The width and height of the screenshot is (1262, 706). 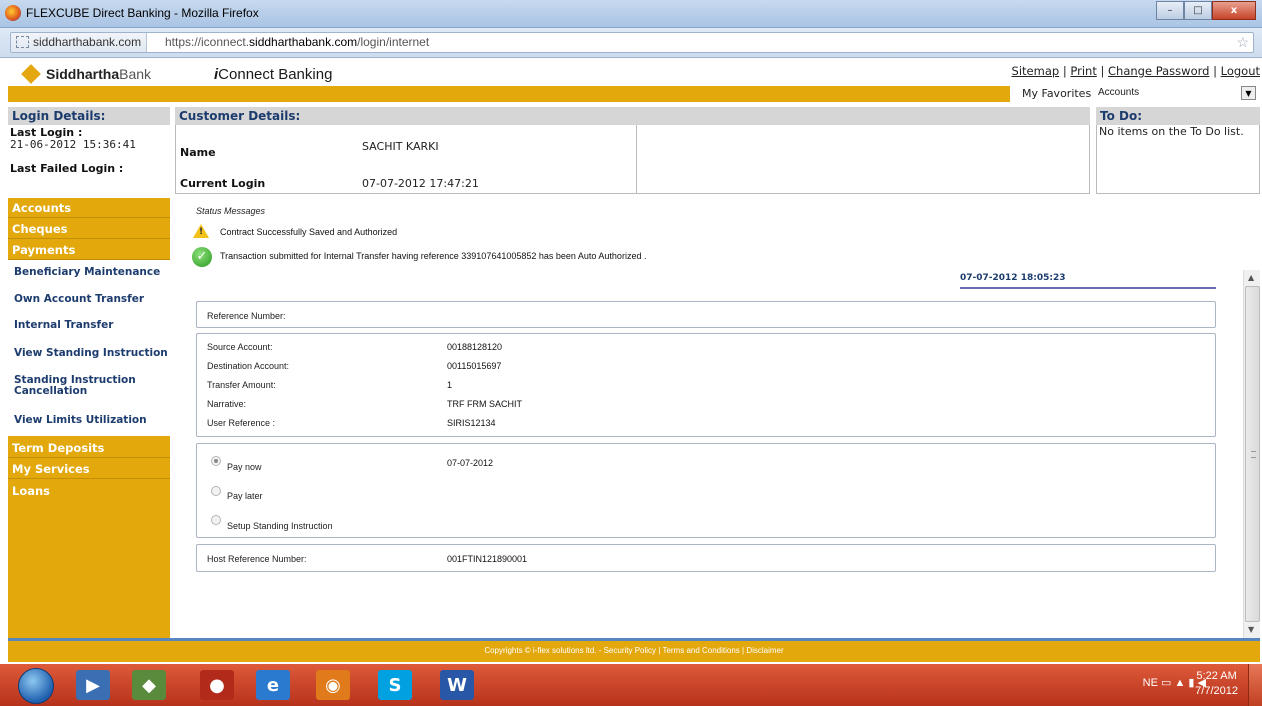 I want to click on reference-number-label: Reference Number:, so click(x=246, y=316).